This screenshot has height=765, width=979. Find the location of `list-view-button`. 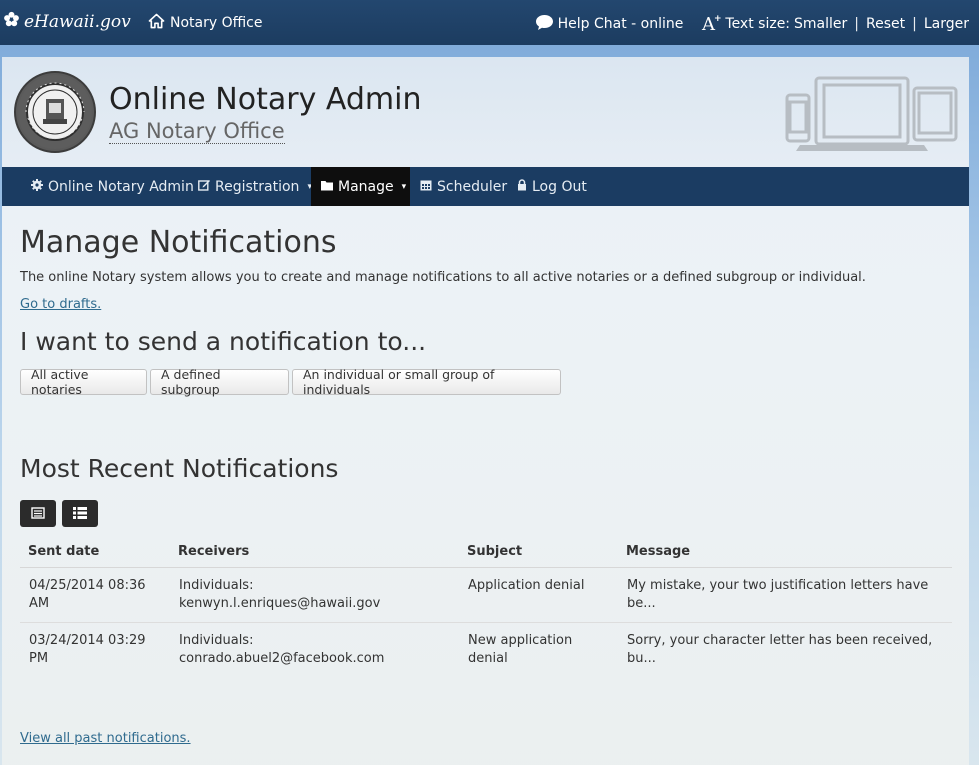

list-view-button is located at coordinates (80, 513).